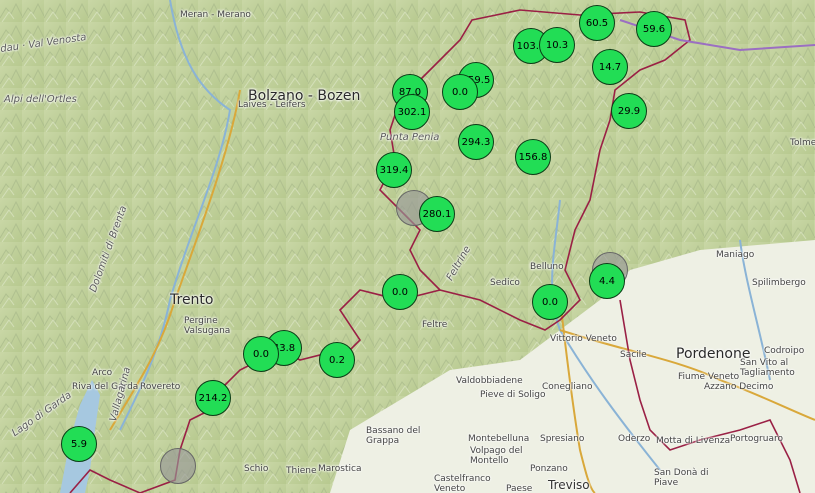 This screenshot has height=493, width=815. What do you see at coordinates (462, 483) in the screenshot?
I see `place-label-castelfranco: Castelfranco Veneto` at bounding box center [462, 483].